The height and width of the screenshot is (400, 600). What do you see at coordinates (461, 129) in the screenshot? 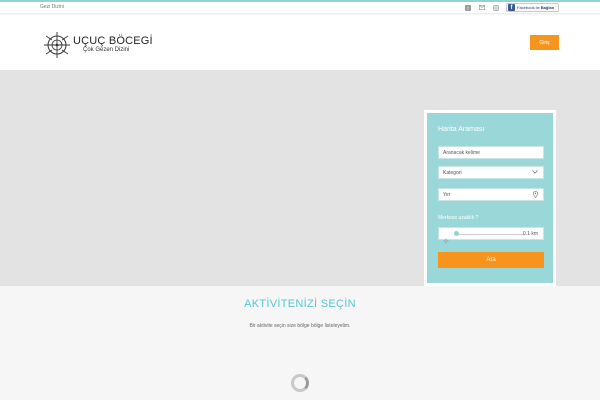
I see `search-panel-title: Harita Araması` at bounding box center [461, 129].